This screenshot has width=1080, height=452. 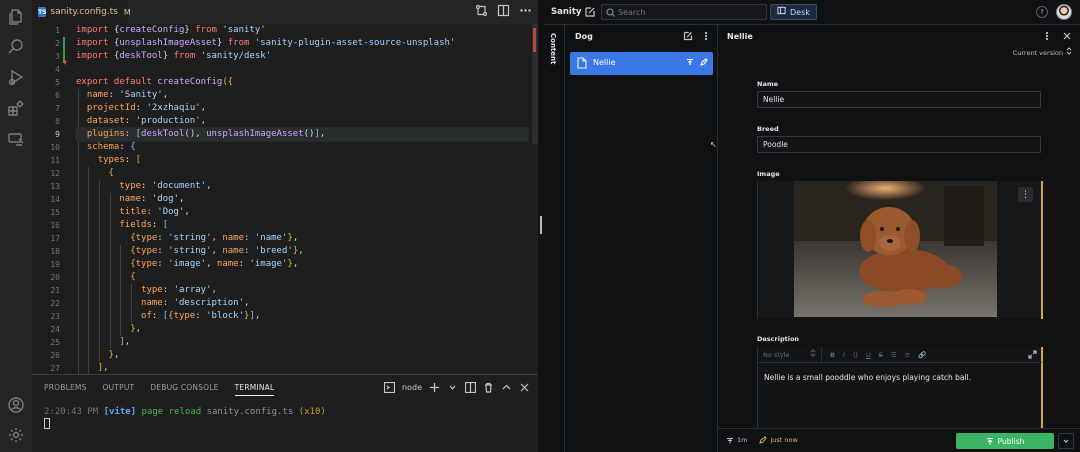 I want to click on line-number: 5, so click(x=57, y=82).